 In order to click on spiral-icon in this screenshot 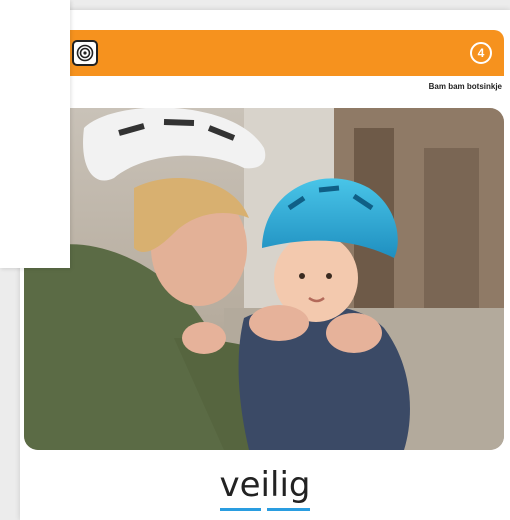, I will do `click(85, 53)`.